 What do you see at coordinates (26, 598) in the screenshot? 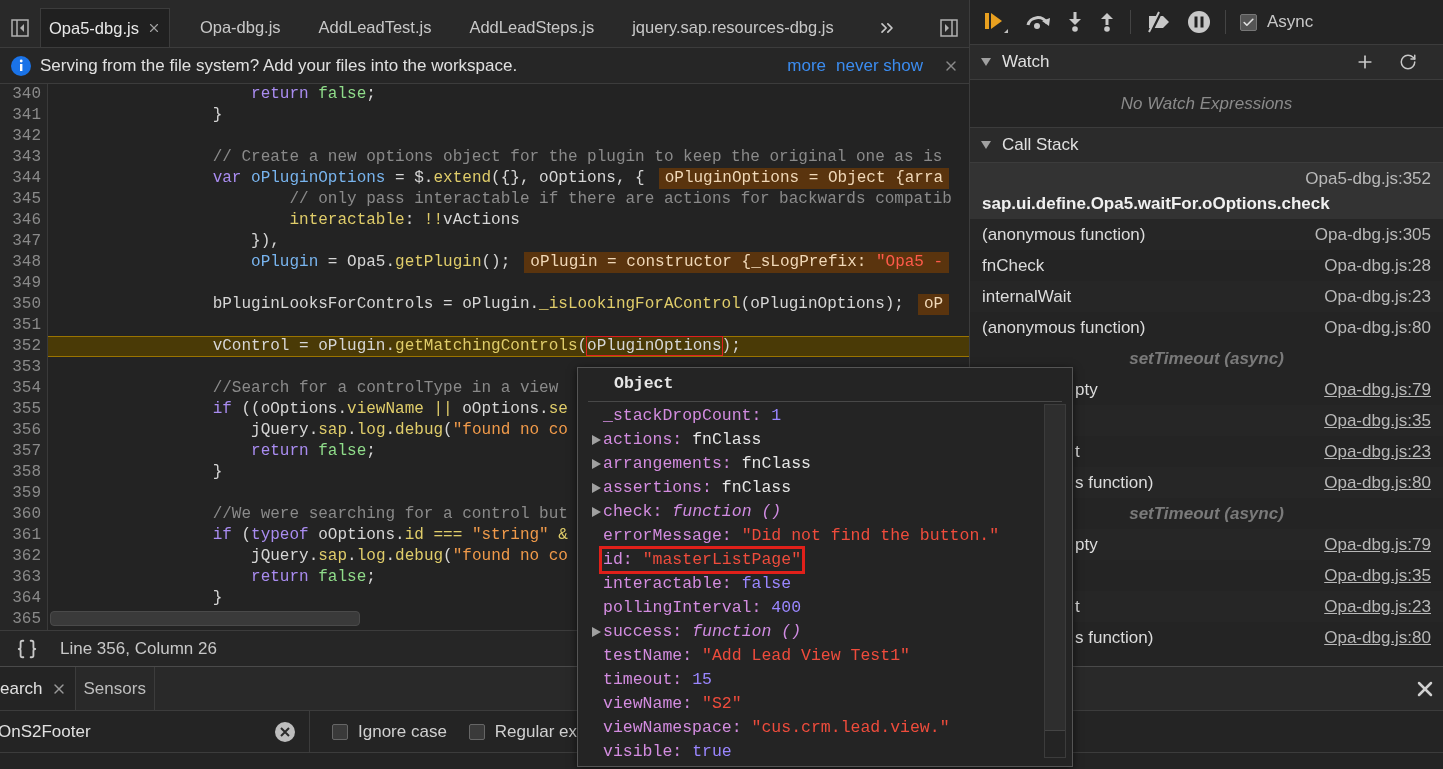
I see `line-number: 364` at bounding box center [26, 598].